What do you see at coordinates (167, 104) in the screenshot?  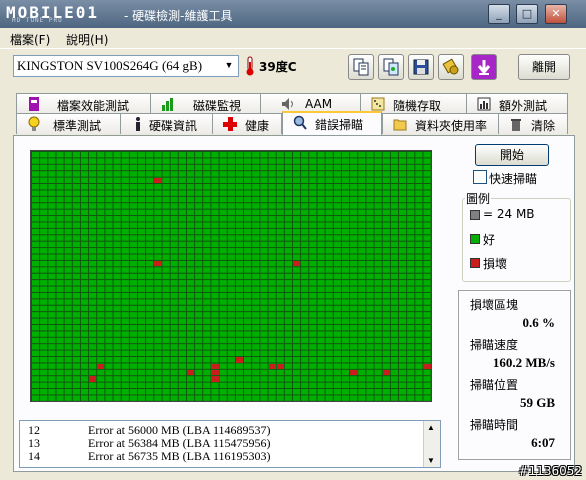 I see `disk-monitor-icon` at bounding box center [167, 104].